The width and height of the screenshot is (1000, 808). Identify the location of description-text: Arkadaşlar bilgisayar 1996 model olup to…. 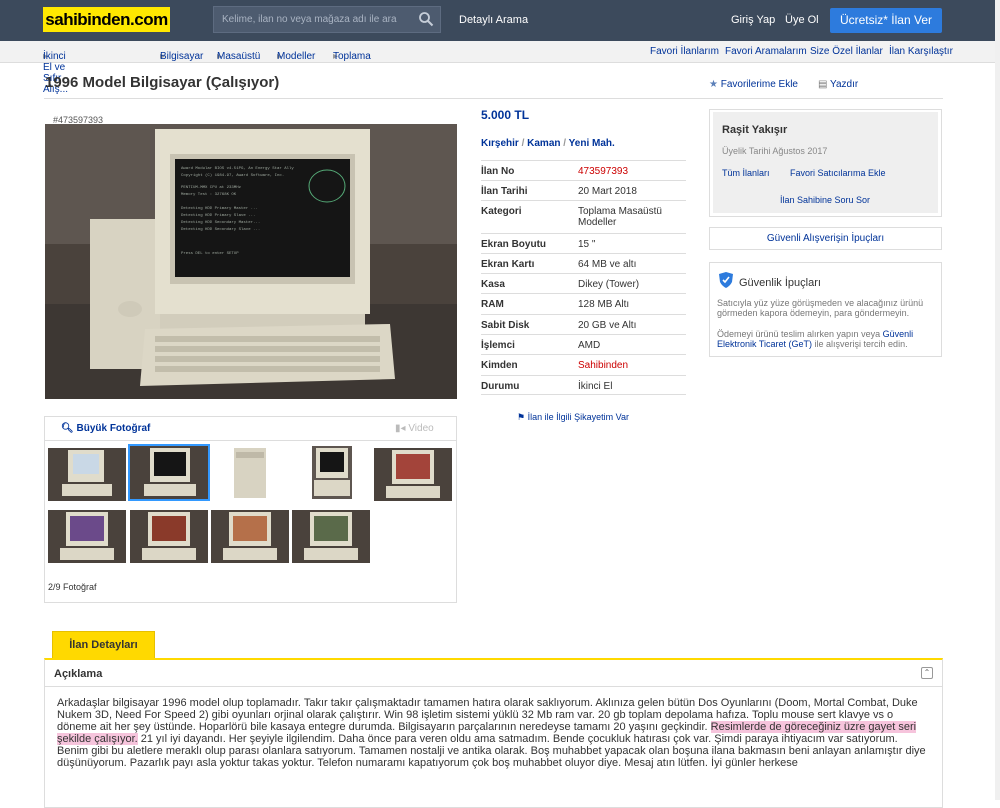
(491, 733).